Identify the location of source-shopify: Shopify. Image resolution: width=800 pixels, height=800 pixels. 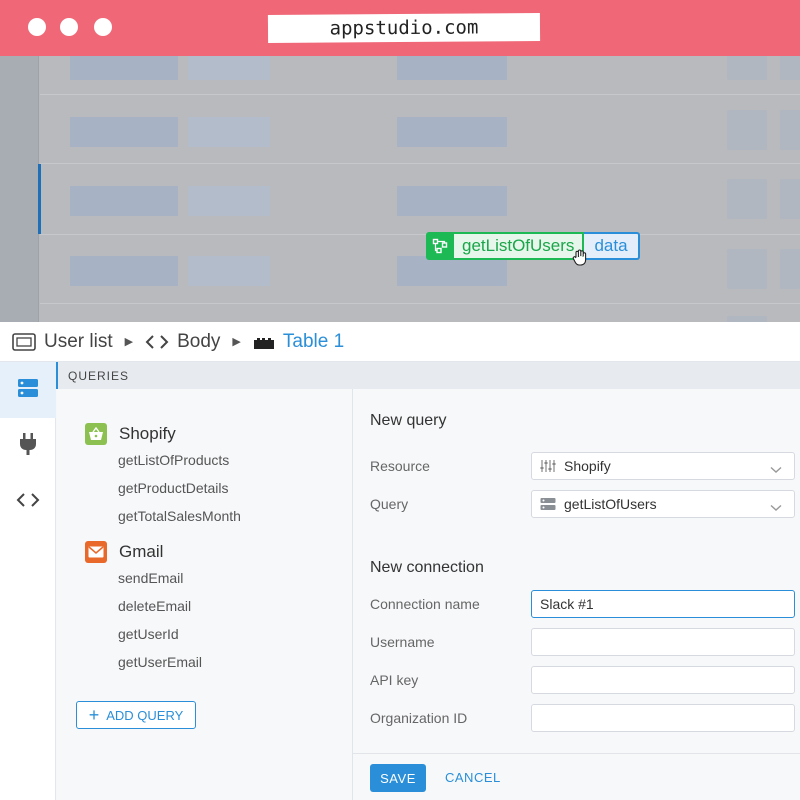
(130, 434).